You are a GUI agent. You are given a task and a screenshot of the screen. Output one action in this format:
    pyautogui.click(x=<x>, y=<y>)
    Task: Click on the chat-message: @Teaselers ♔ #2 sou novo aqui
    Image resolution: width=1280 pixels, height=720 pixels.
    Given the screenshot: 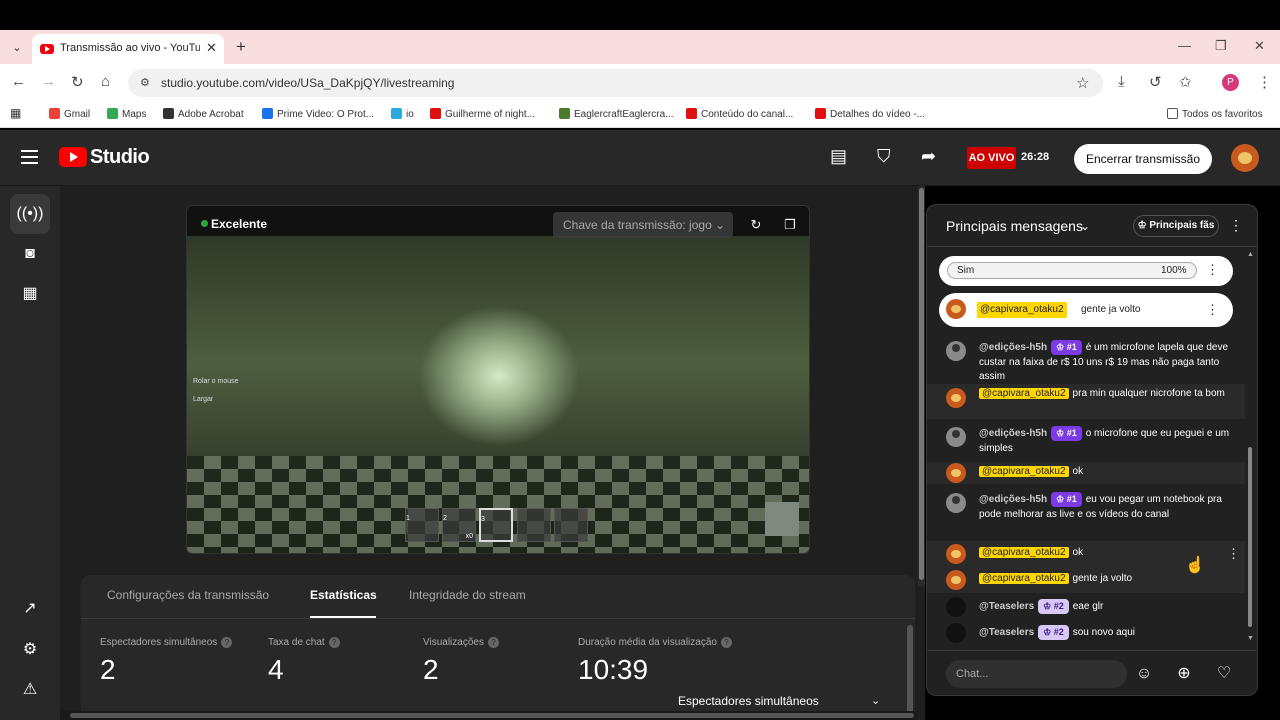 What is the action you would take?
    pyautogui.click(x=1086, y=633)
    